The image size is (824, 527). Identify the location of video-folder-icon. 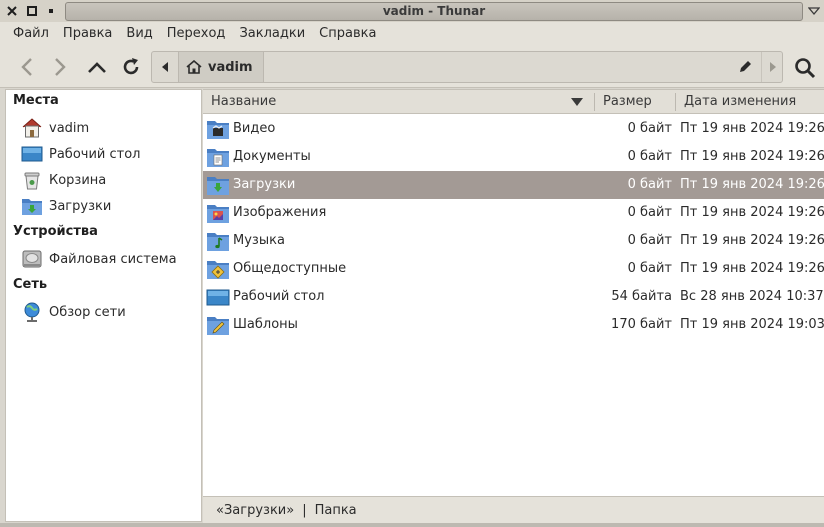
(218, 130).